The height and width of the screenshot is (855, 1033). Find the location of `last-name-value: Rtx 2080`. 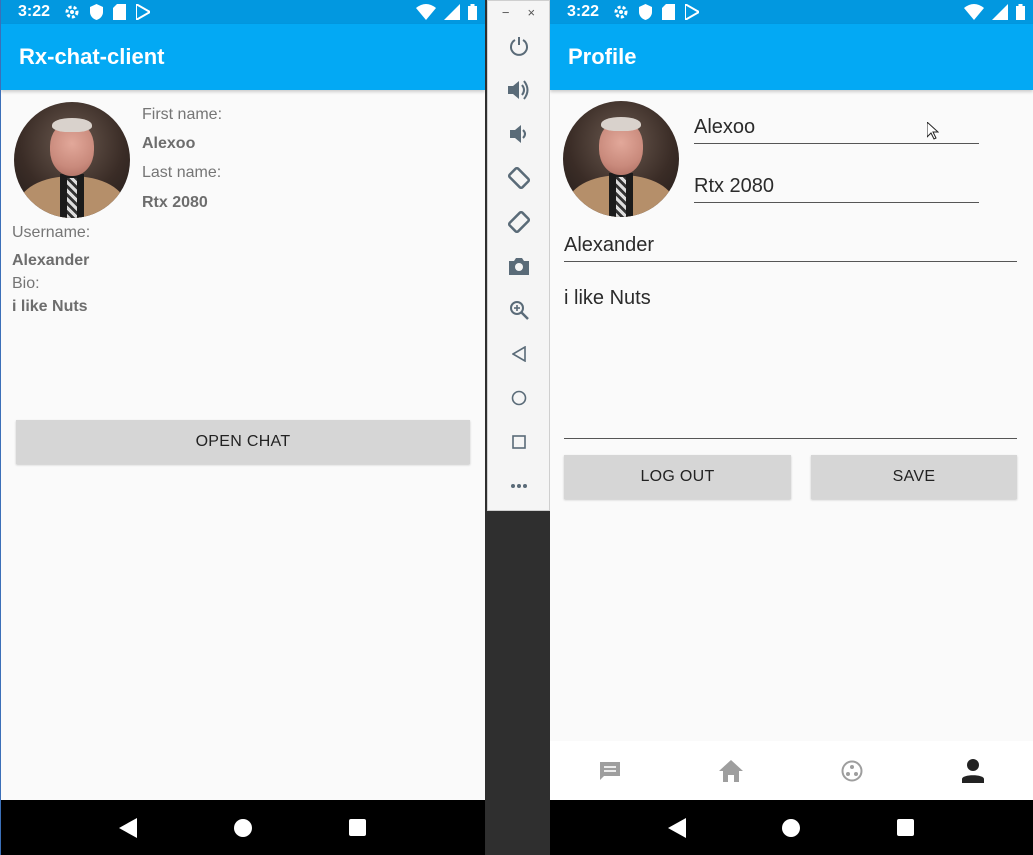

last-name-value: Rtx 2080 is located at coordinates (175, 202).